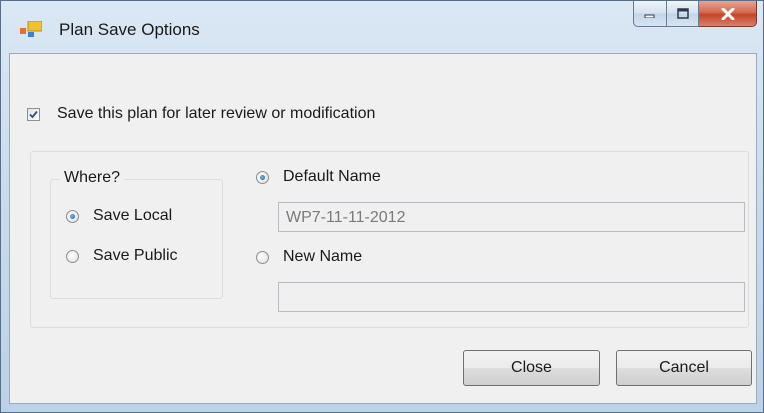  I want to click on title-bar: Plan Save Options, so click(382, 27).